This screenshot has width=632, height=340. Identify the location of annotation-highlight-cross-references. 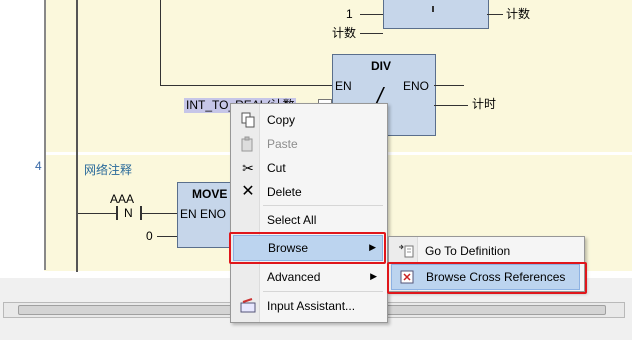
(487, 278).